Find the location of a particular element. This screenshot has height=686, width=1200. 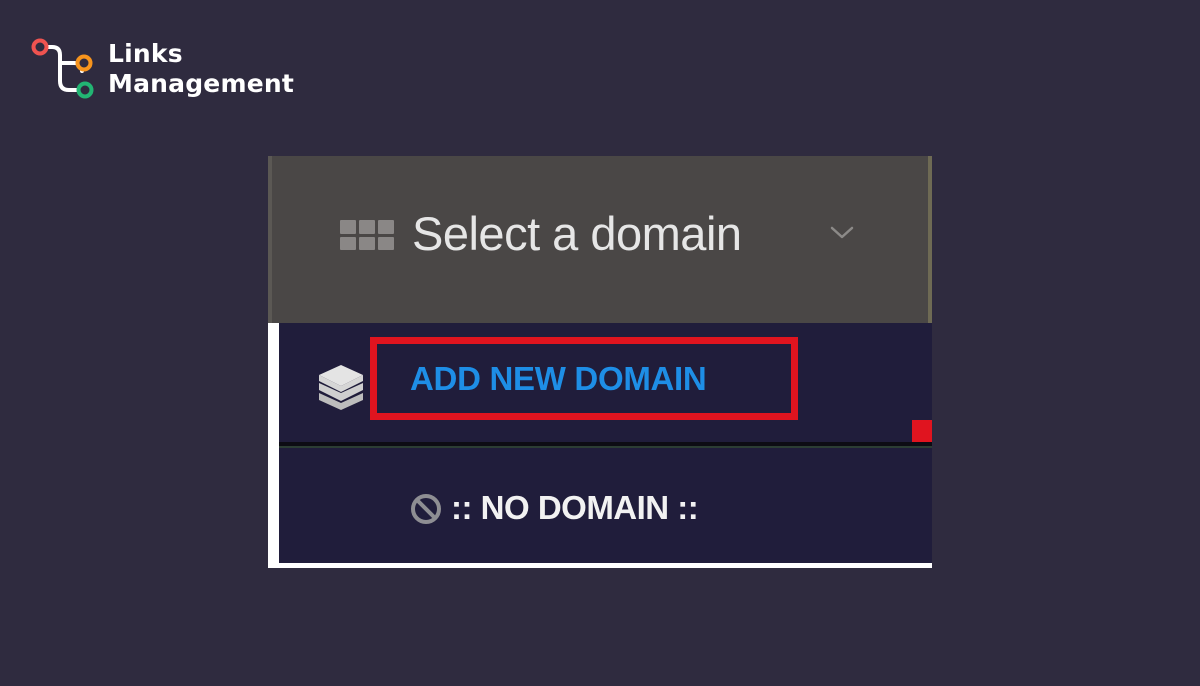

links-path-icon is located at coordinates (62, 68).